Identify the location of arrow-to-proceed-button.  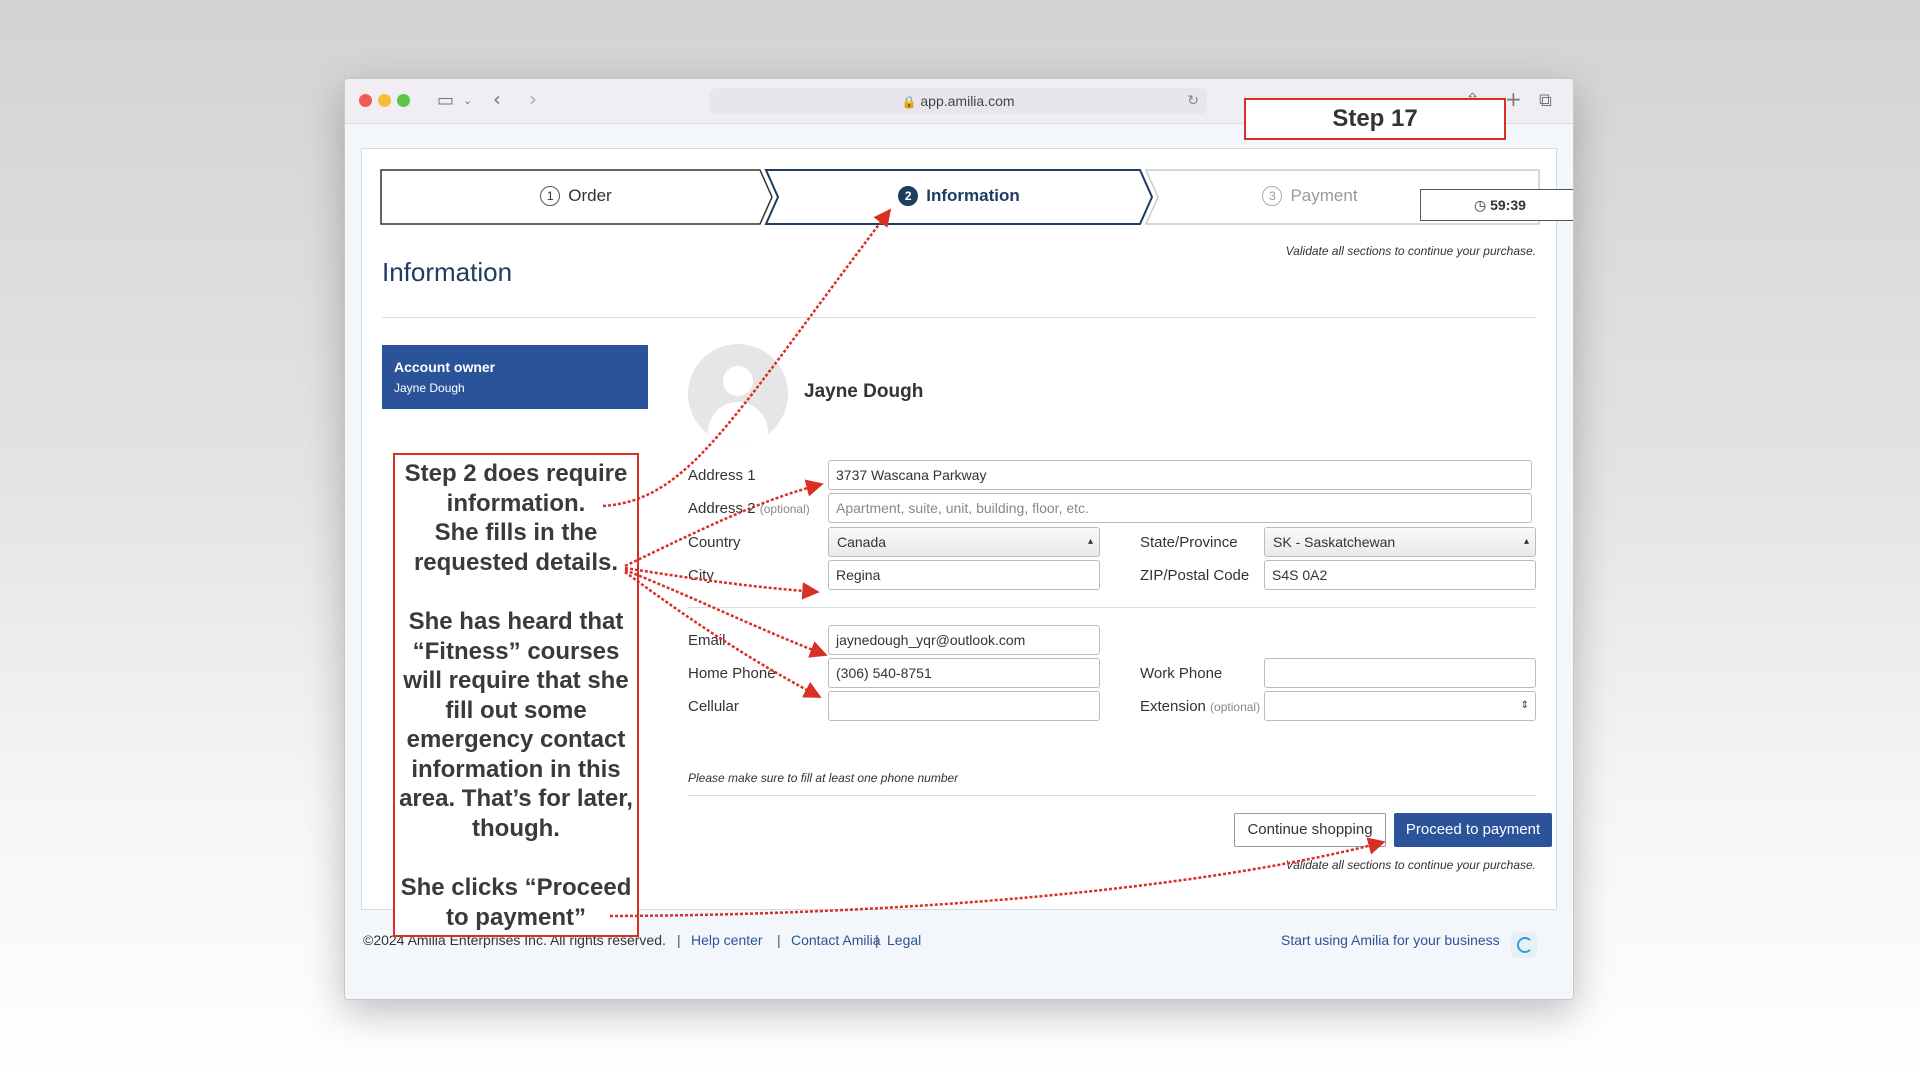
(997, 877).